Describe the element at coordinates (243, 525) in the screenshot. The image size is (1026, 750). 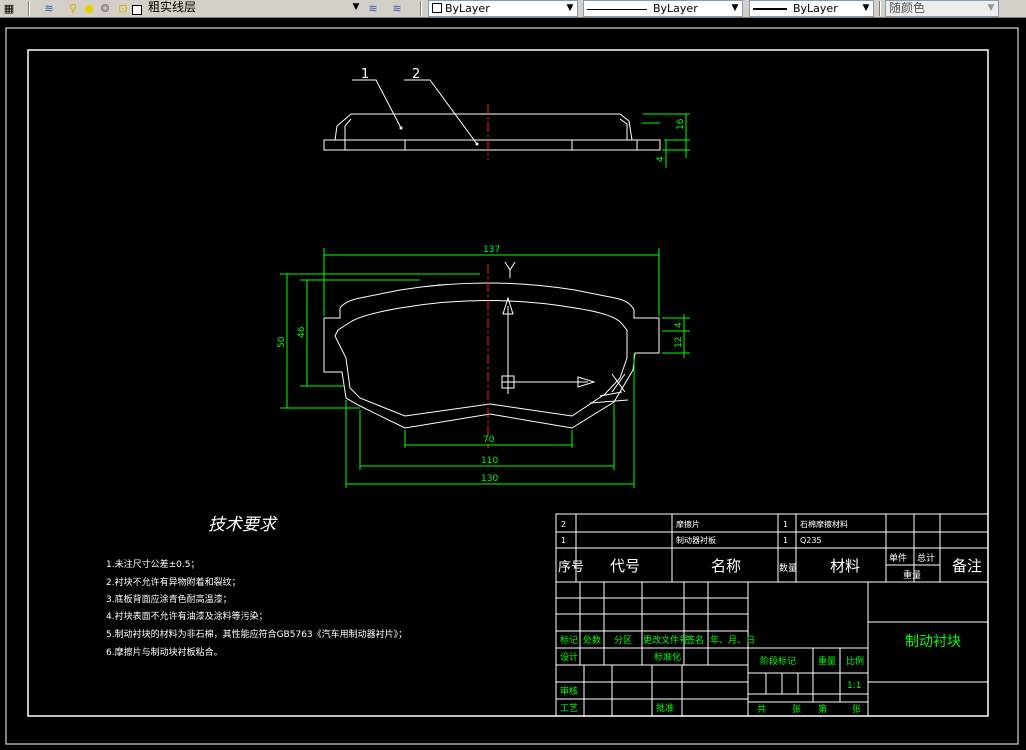
I see `tech-requirements-title: 技术要求` at that location.